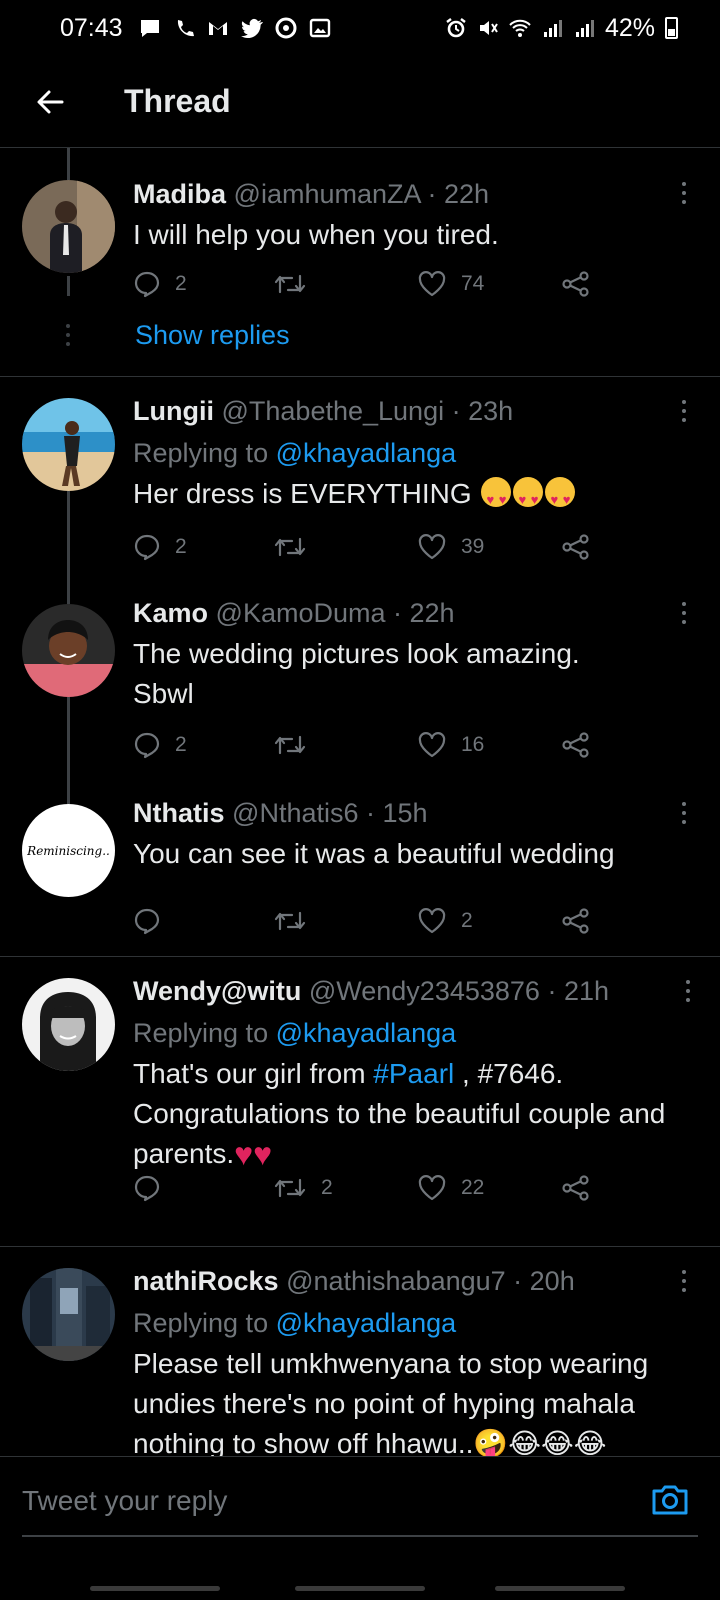  What do you see at coordinates (286, 28) in the screenshot?
I see `app-notification-icon` at bounding box center [286, 28].